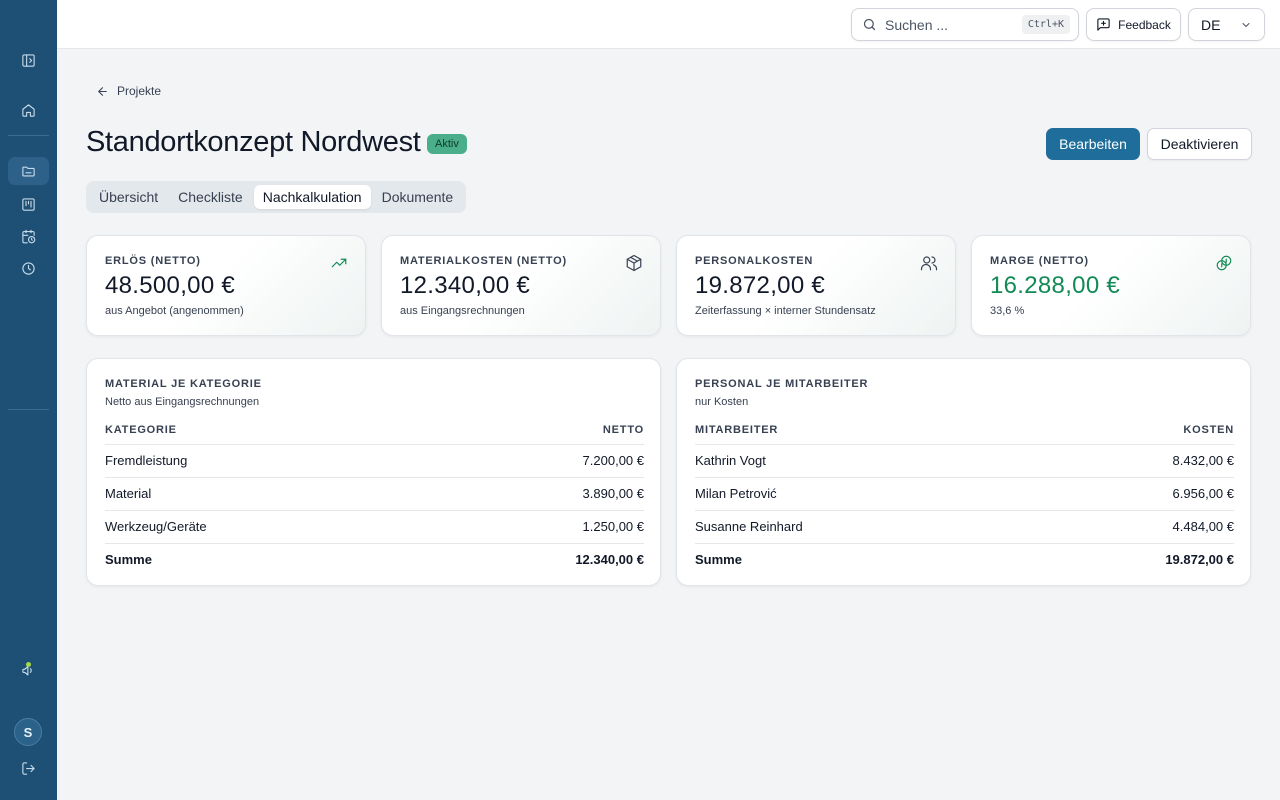  What do you see at coordinates (1224, 263) in the screenshot?
I see `coins-icon` at bounding box center [1224, 263].